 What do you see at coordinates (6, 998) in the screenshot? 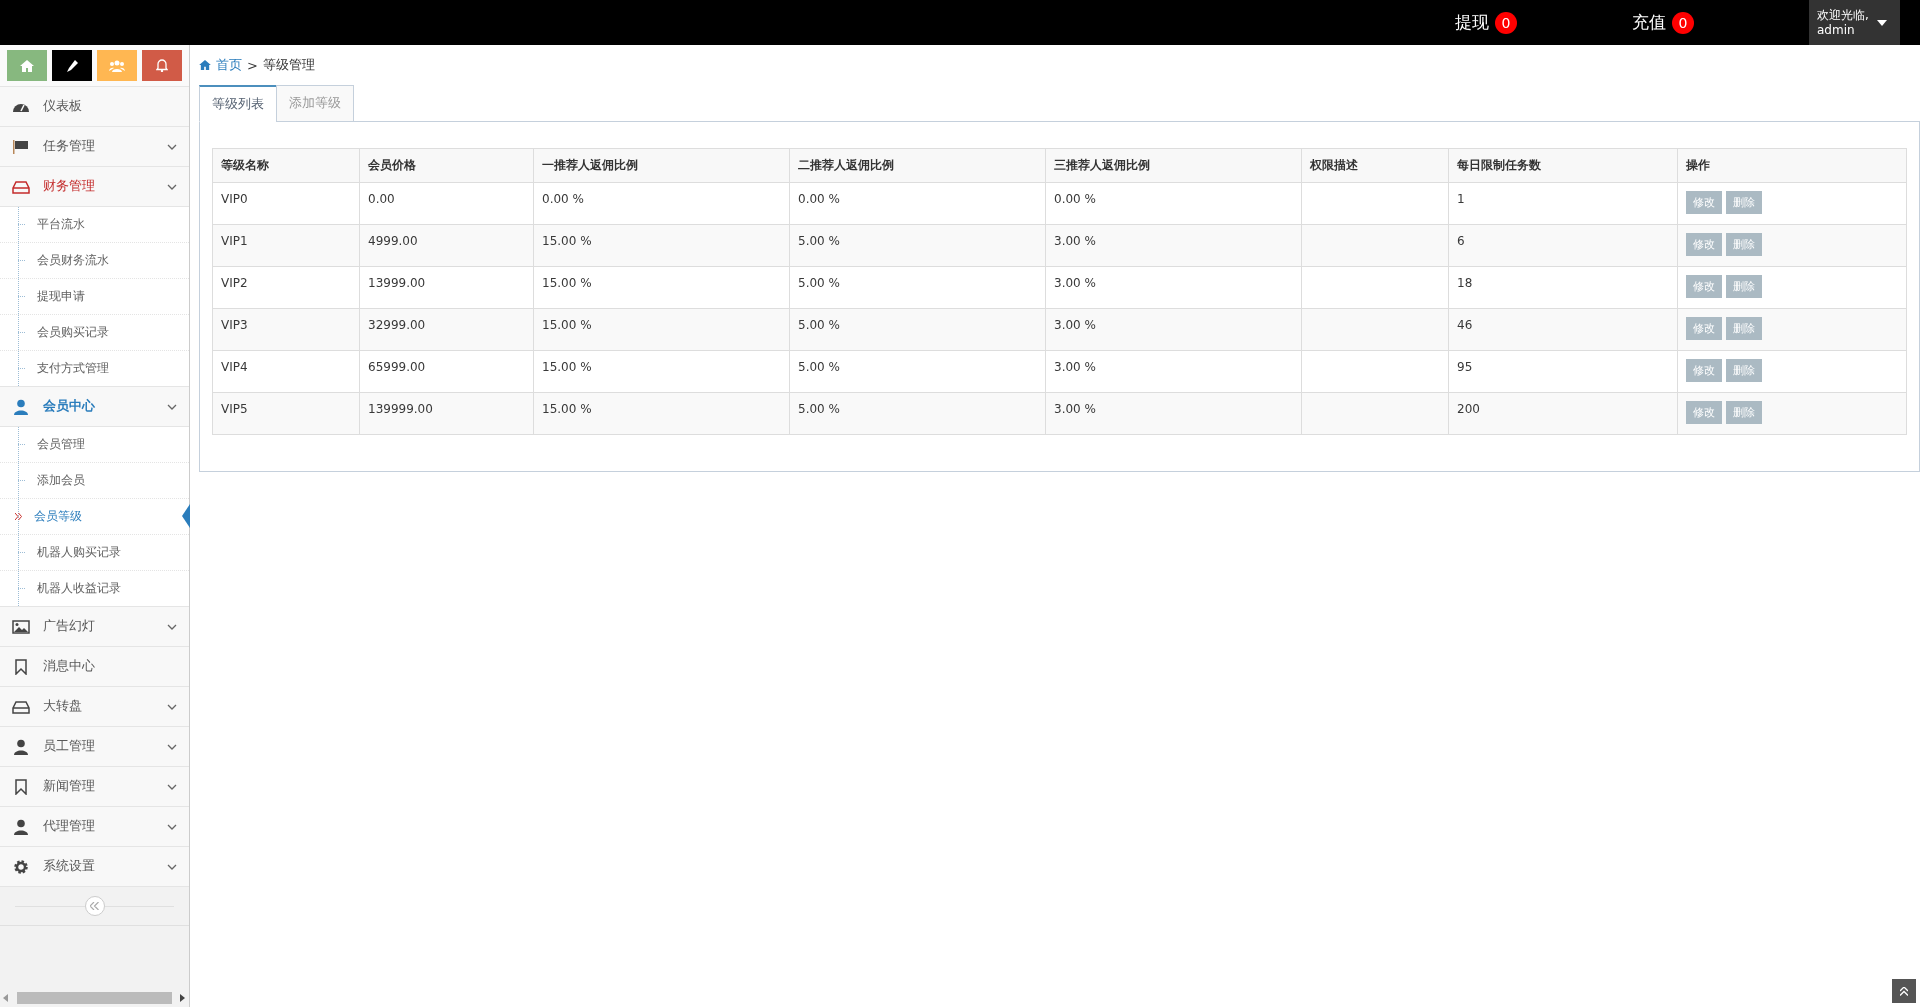
I see `scroll-left-icon` at bounding box center [6, 998].